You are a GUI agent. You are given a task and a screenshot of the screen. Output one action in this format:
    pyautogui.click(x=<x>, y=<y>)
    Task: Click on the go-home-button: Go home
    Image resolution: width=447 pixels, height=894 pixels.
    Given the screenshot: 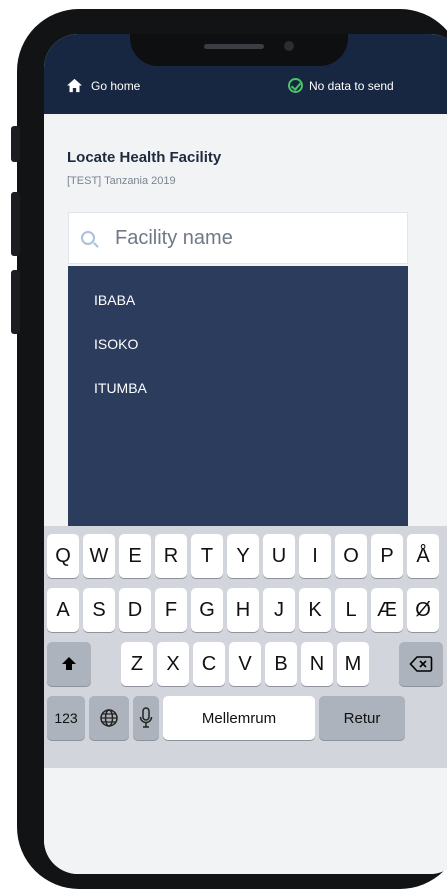 What is the action you would take?
    pyautogui.click(x=103, y=85)
    